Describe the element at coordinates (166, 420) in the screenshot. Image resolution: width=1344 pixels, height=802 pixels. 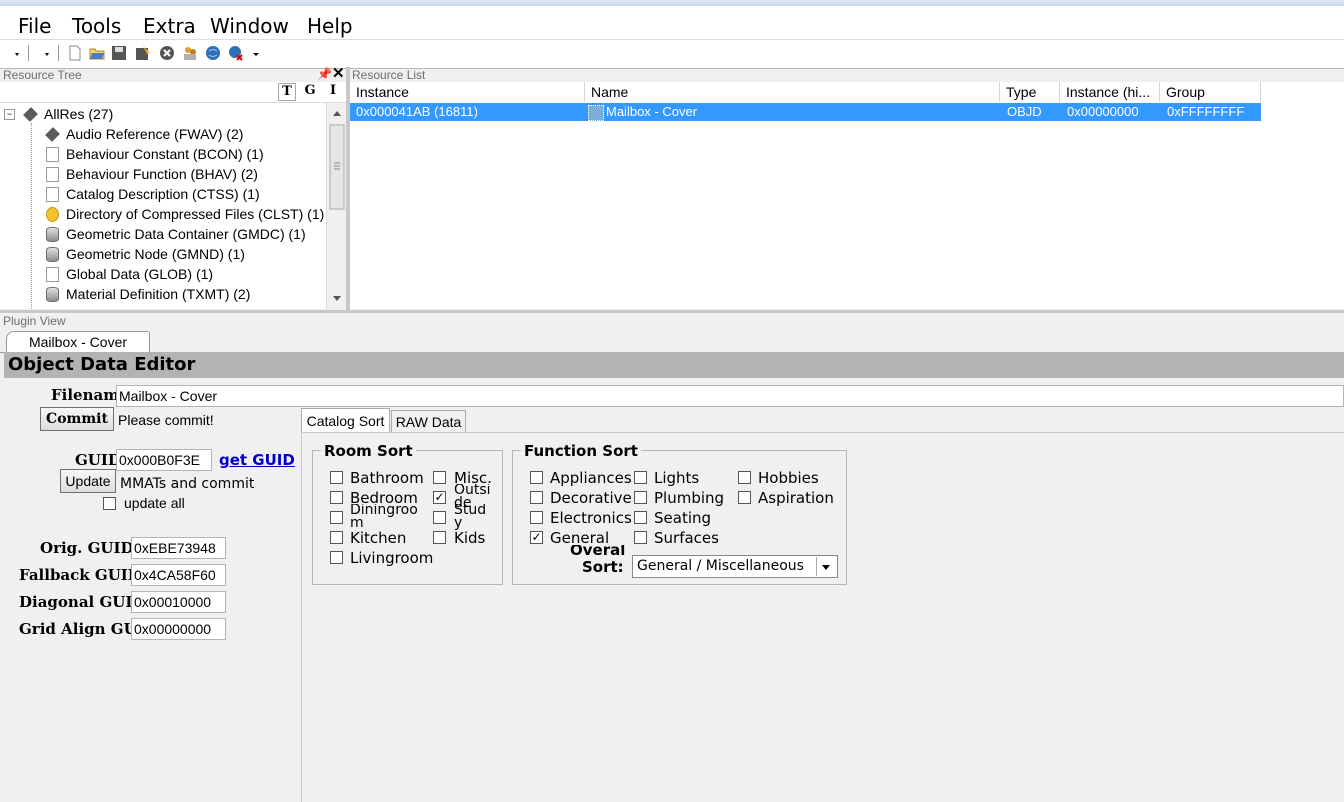
I see `commit-status: Please commit!` at that location.